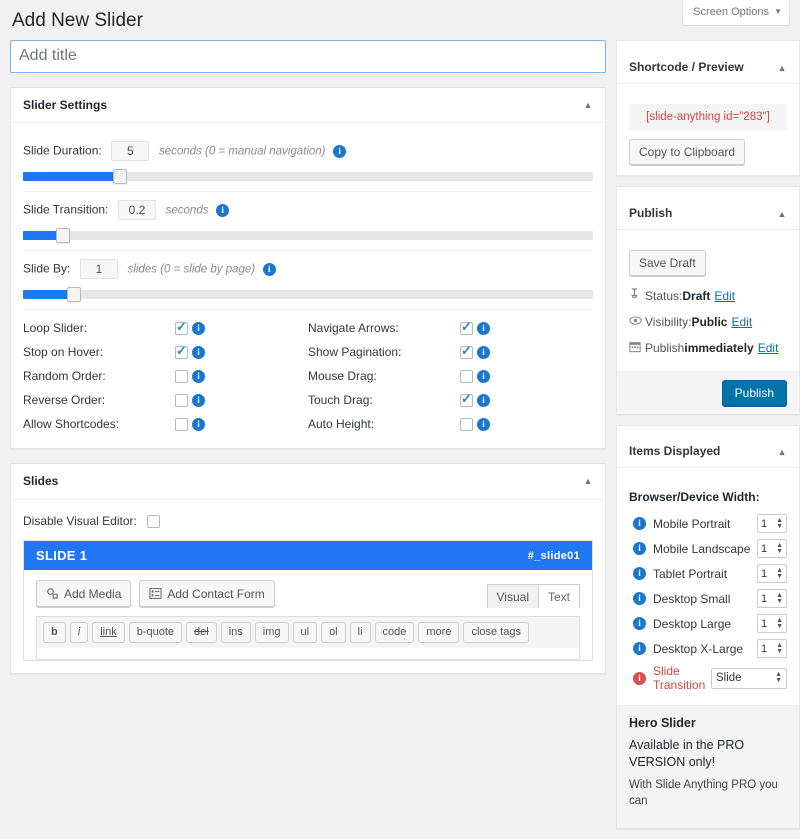  Describe the element at coordinates (98, 269) in the screenshot. I see `slide-by-input: 1` at that location.